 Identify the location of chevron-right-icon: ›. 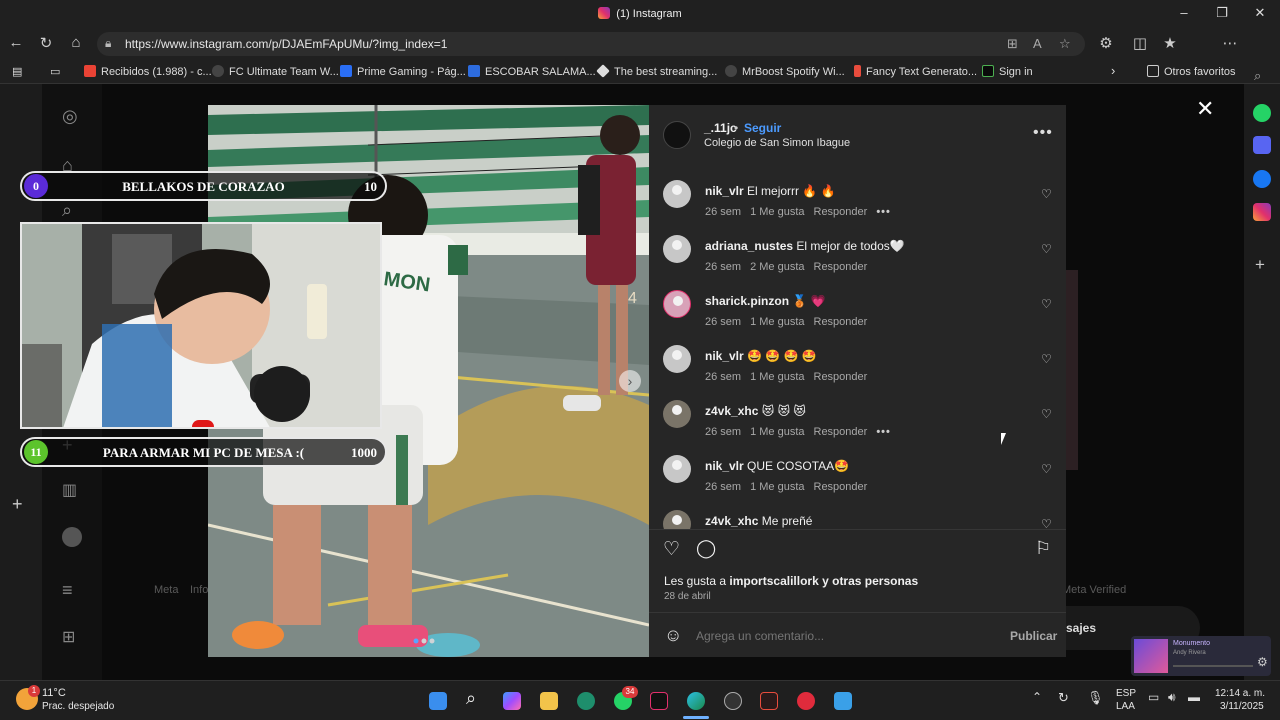
(1113, 70).